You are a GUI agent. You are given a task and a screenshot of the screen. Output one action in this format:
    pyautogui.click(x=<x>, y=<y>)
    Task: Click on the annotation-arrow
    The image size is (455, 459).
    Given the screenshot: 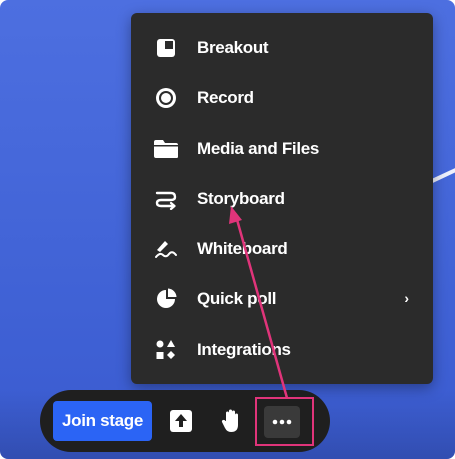 What is the action you would take?
    pyautogui.click(x=259, y=302)
    